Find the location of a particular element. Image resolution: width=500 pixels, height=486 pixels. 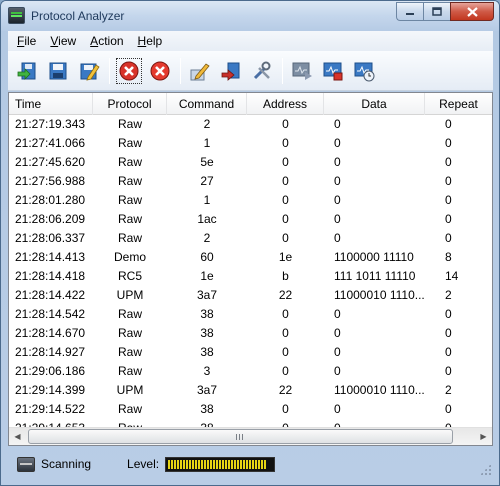

cell-command: 5e is located at coordinates (207, 162).